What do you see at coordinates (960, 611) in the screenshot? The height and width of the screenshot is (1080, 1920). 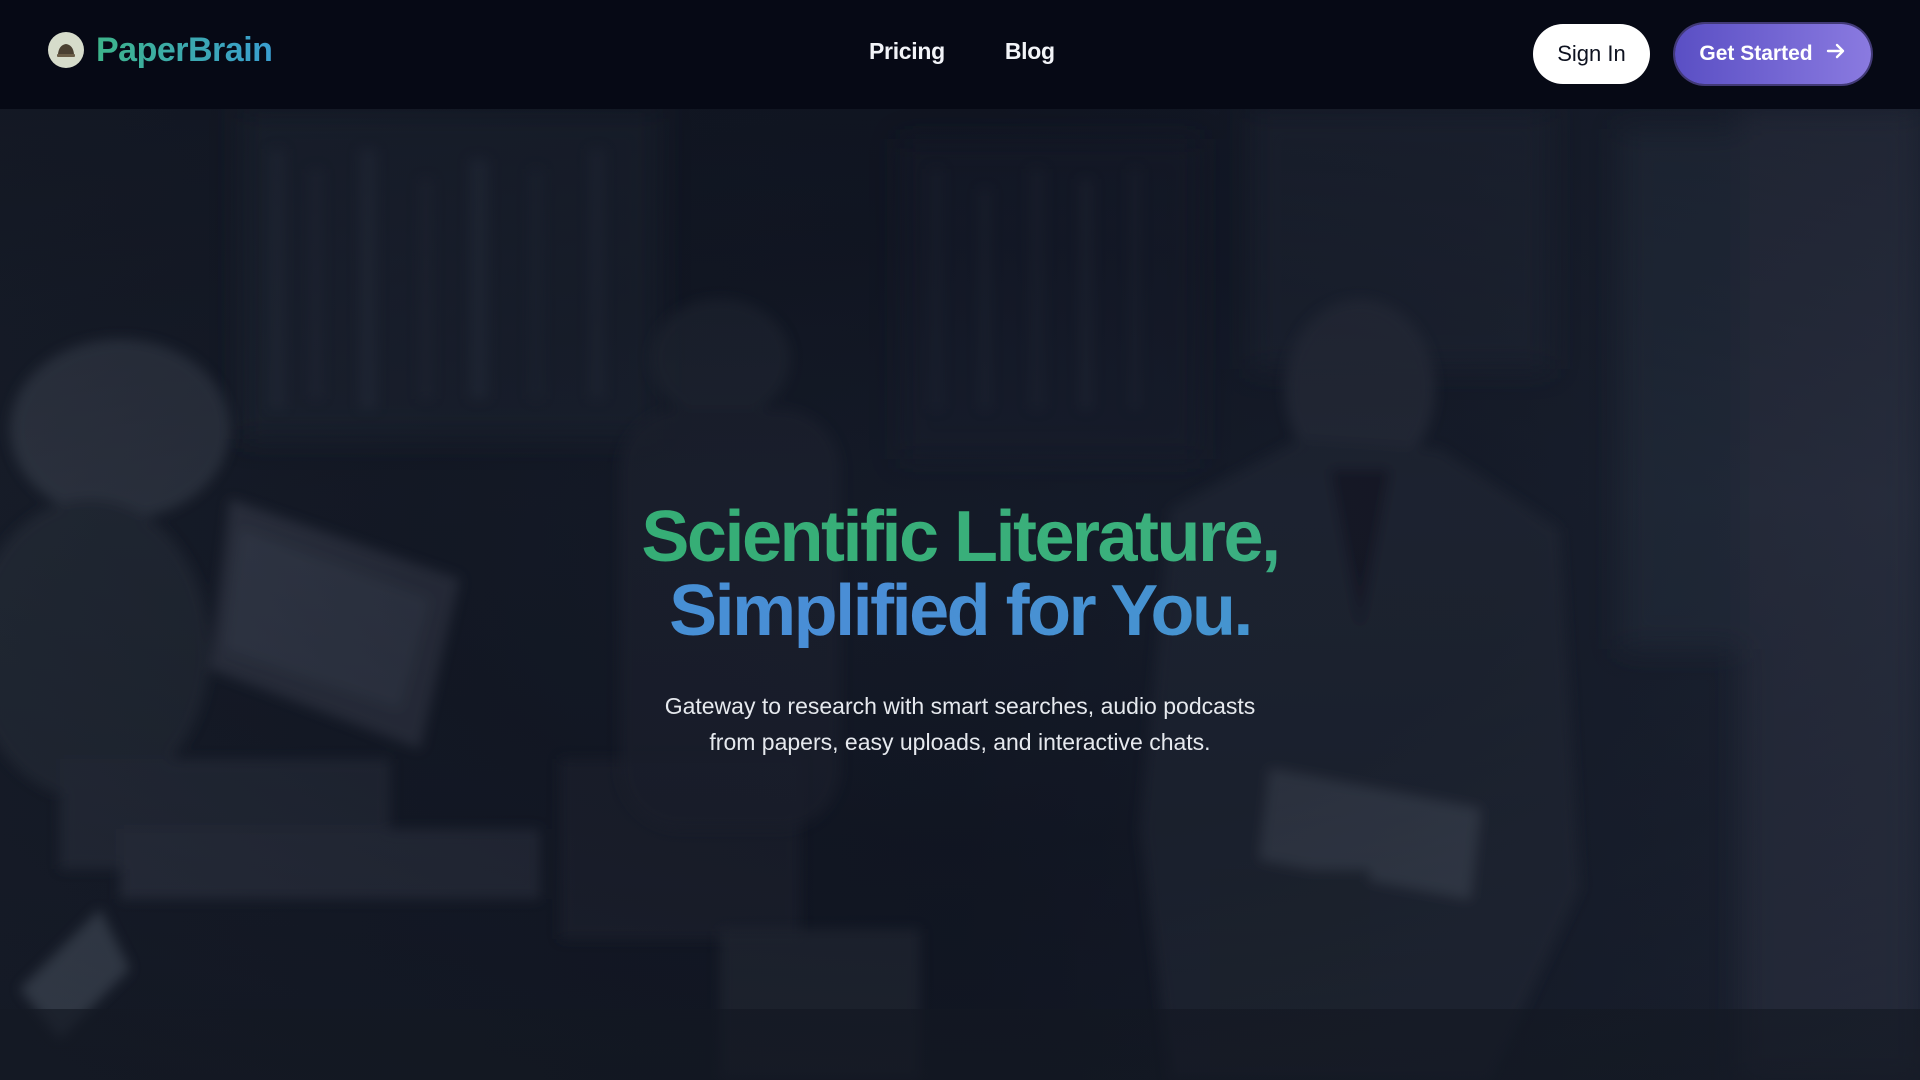 I see `headline-line-2: Simplified for You.` at bounding box center [960, 611].